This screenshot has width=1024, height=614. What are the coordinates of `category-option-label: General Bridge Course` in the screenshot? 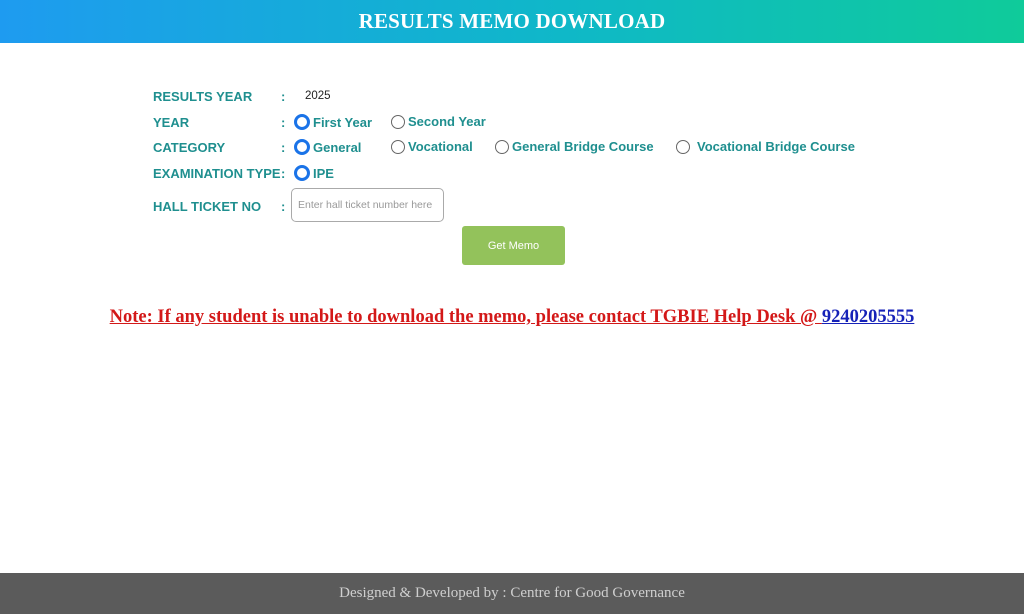 It's located at (583, 146).